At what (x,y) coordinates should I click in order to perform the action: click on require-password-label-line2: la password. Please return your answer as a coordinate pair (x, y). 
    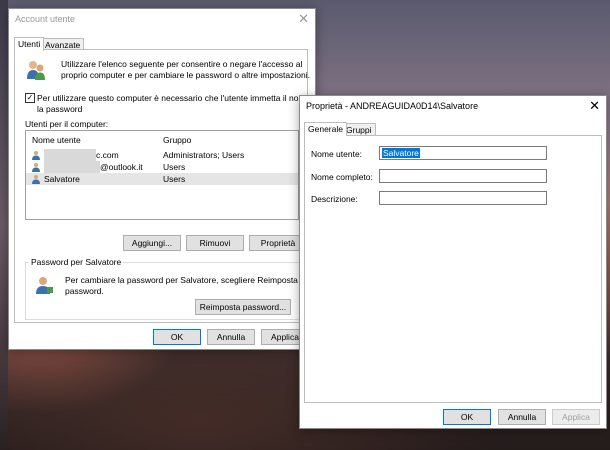
    Looking at the image, I should click on (60, 109).